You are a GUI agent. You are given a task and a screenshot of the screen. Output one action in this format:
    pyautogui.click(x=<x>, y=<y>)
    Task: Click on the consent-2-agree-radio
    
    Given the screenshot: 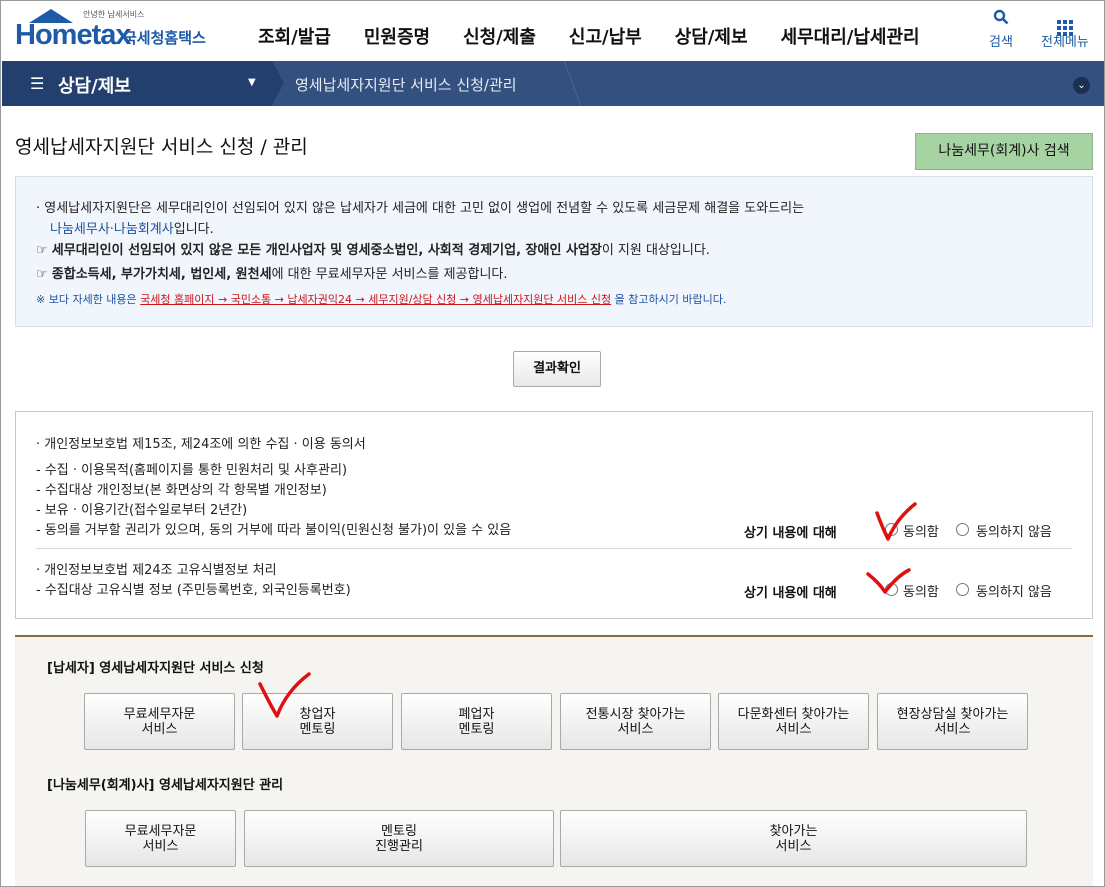 What is the action you would take?
    pyautogui.click(x=891, y=589)
    